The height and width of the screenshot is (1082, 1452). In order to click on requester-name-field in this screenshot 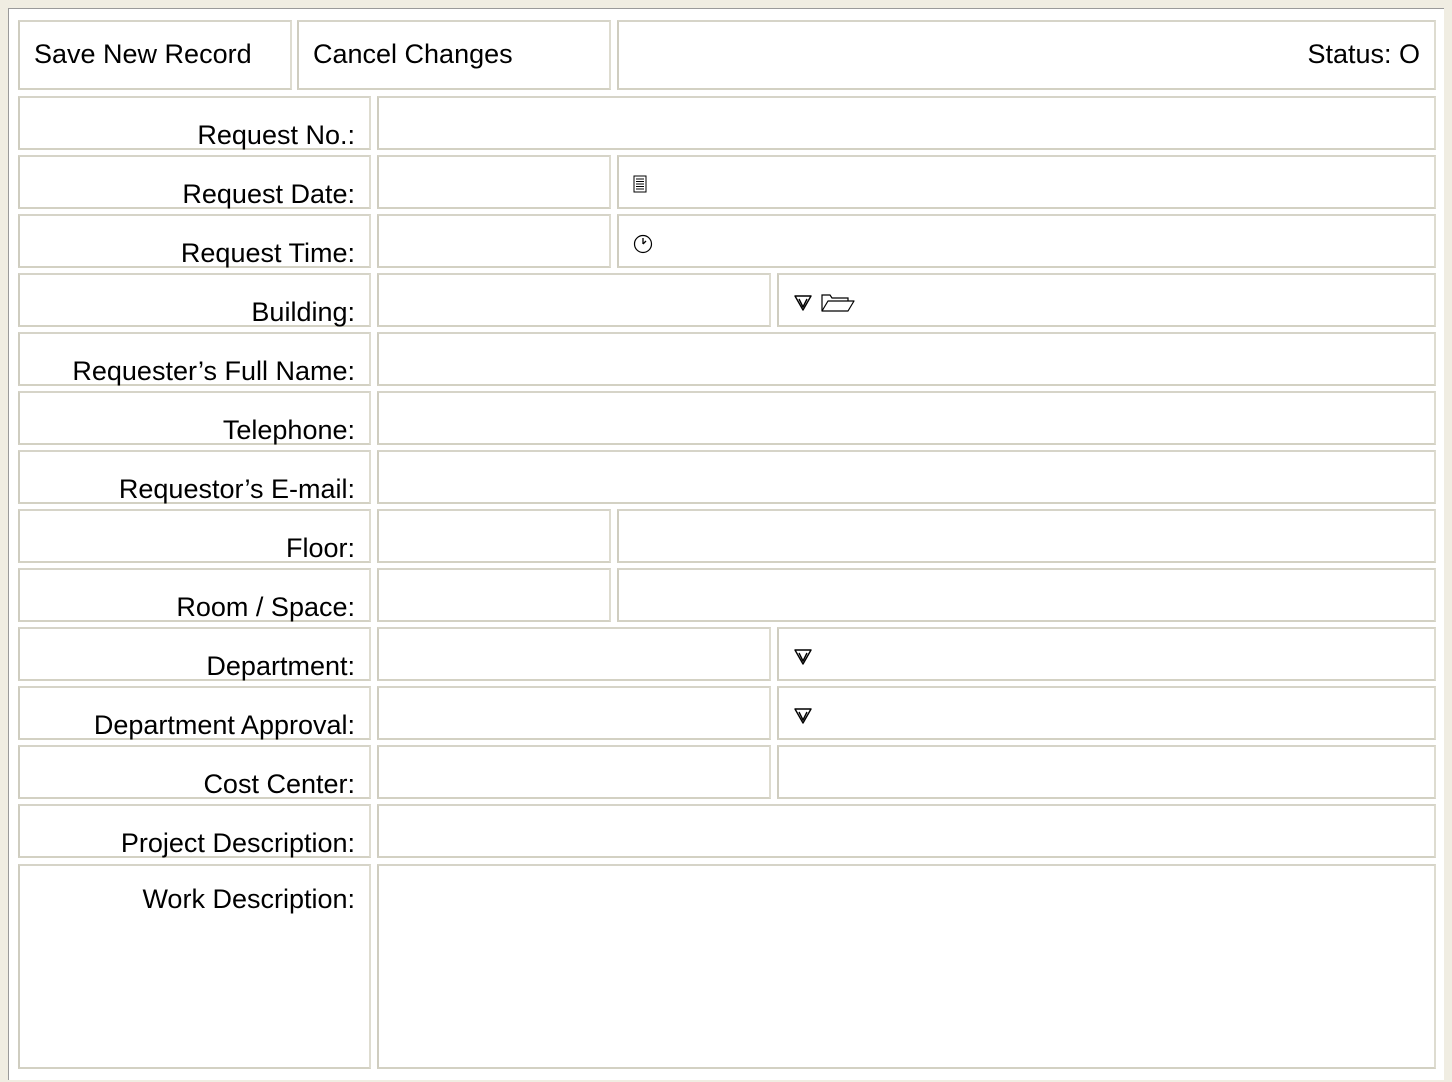, I will do `click(906, 359)`.